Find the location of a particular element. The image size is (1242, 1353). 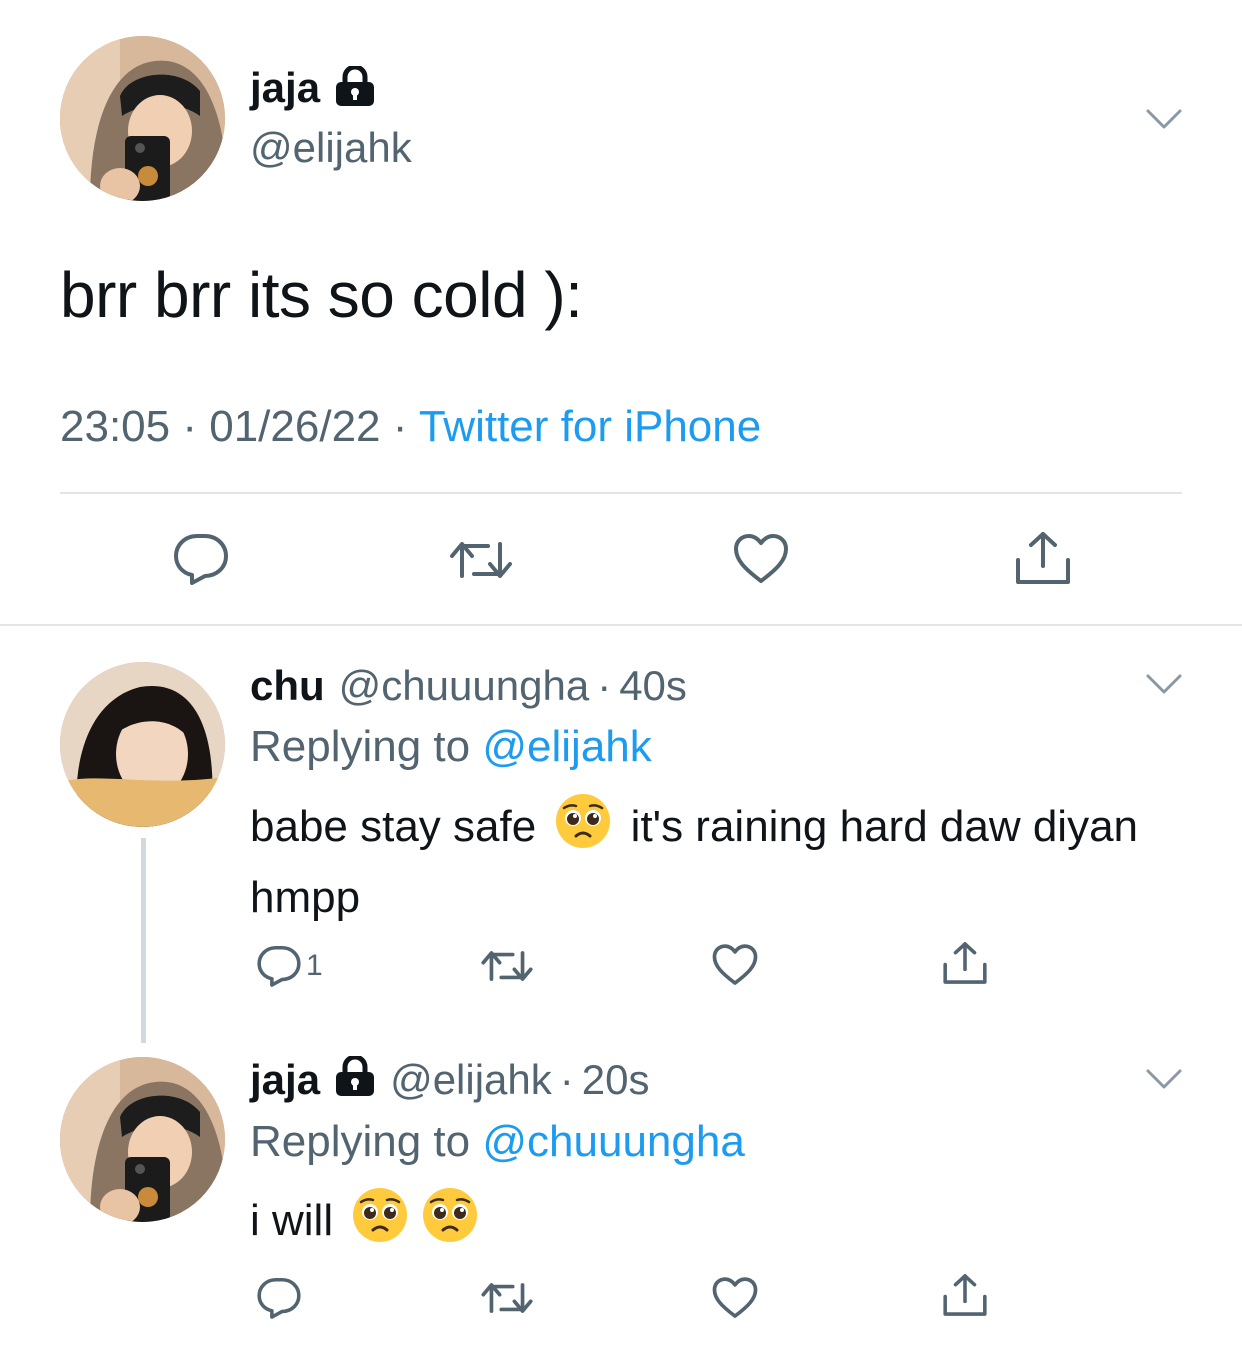

author-name-row: jaja is located at coordinates (313, 88).